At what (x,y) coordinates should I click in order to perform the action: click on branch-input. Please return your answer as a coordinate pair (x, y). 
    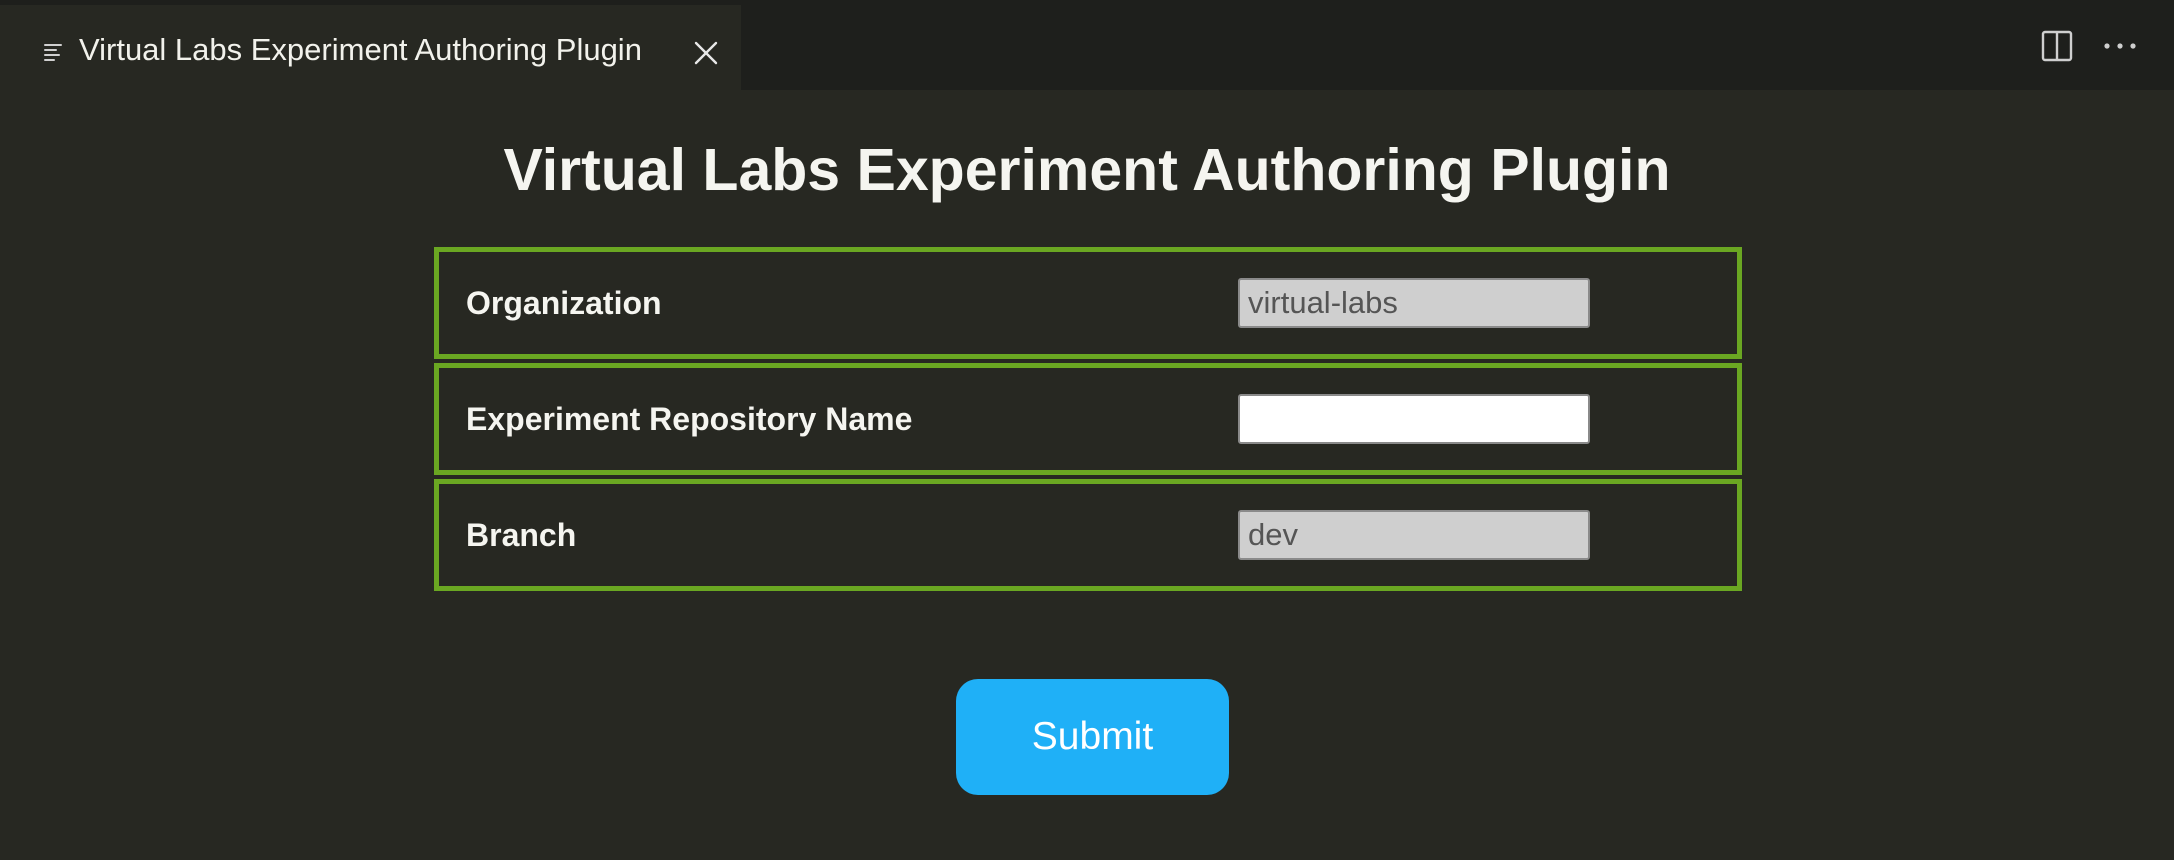
    Looking at the image, I should click on (1414, 535).